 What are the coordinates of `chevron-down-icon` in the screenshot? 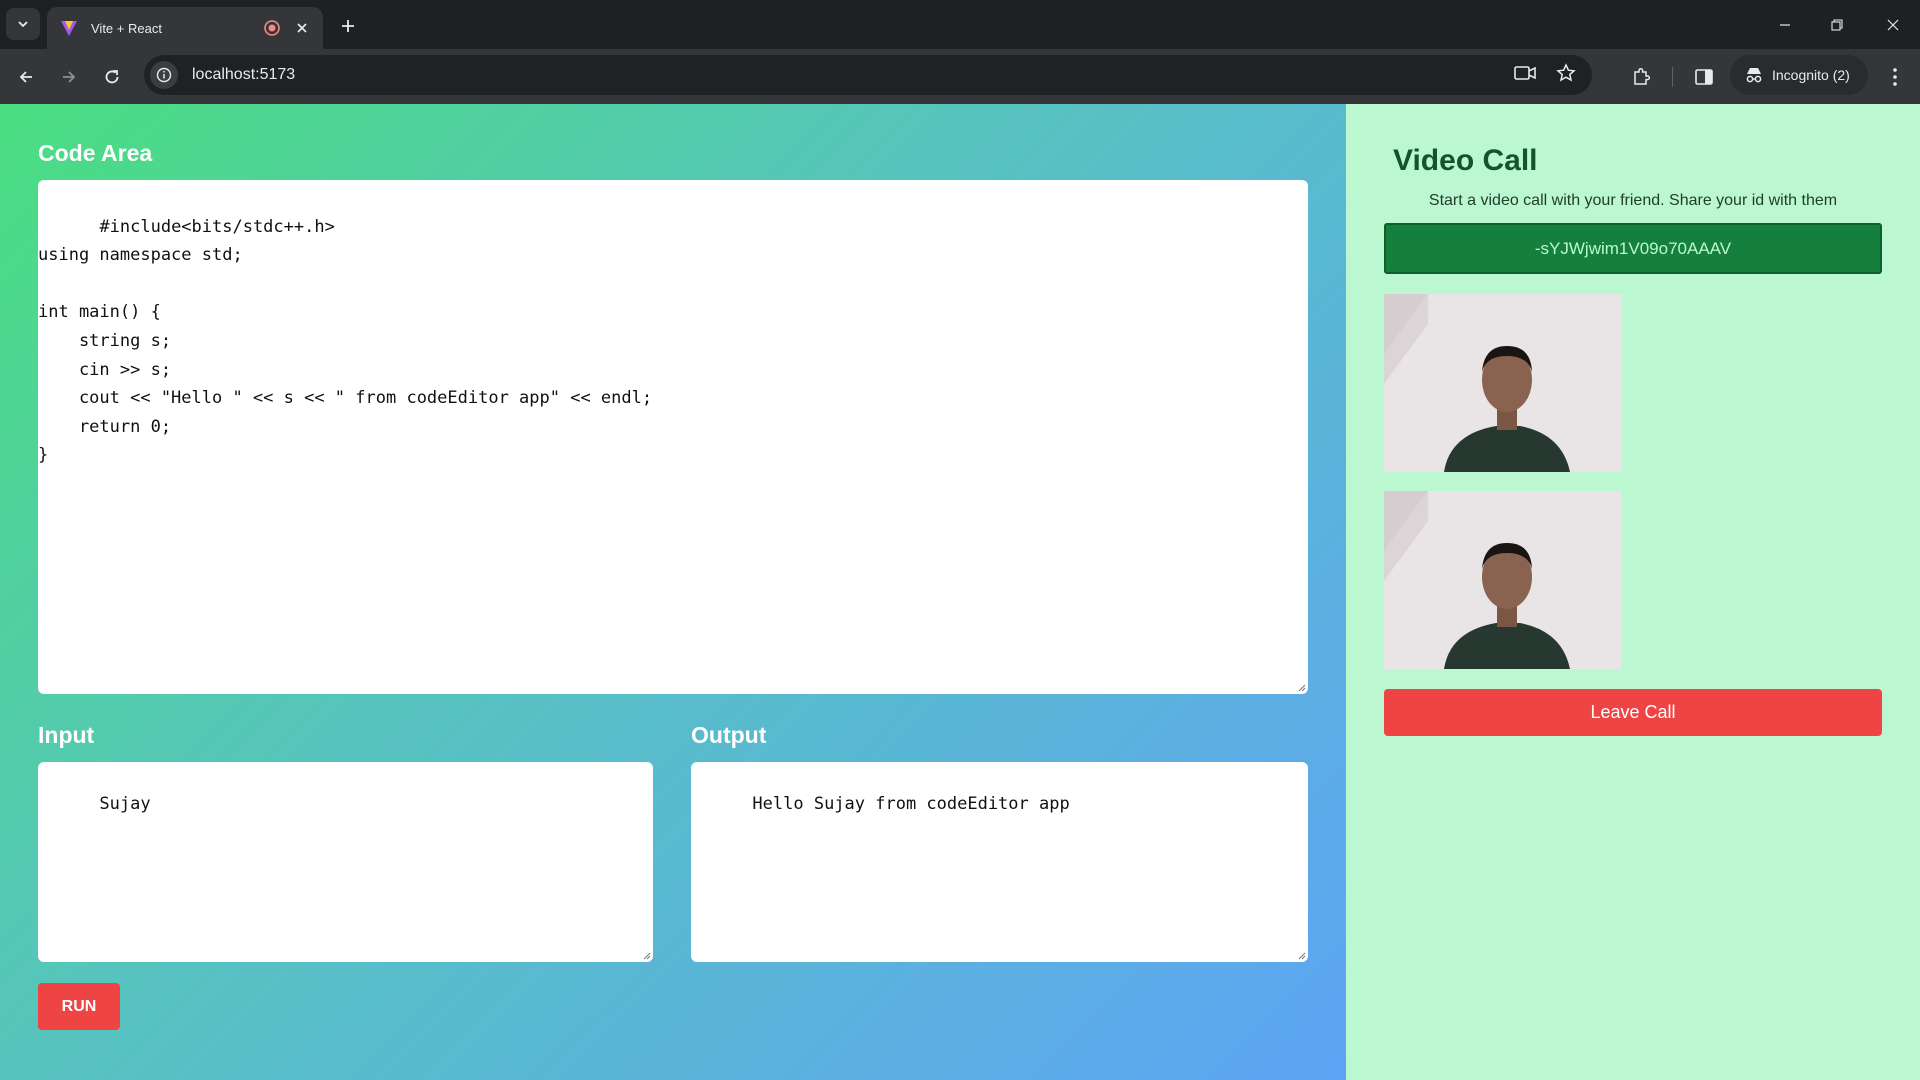 It's located at (23, 24).